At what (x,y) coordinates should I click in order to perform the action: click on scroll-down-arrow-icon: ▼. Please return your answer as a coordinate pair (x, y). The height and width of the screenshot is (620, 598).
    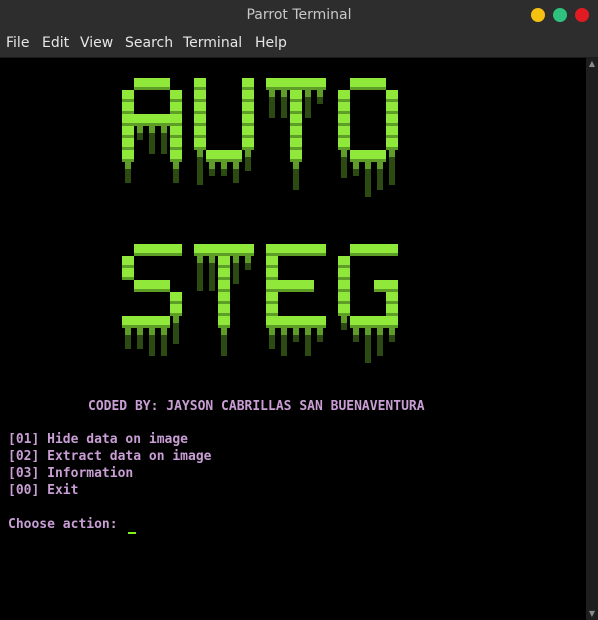
    Looking at the image, I should click on (592, 614).